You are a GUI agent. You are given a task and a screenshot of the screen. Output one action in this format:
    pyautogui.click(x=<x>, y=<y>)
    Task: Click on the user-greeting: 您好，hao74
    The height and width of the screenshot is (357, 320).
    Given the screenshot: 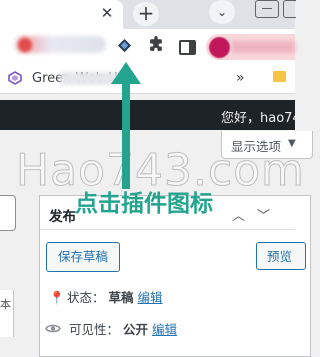 What is the action you would take?
    pyautogui.click(x=261, y=116)
    